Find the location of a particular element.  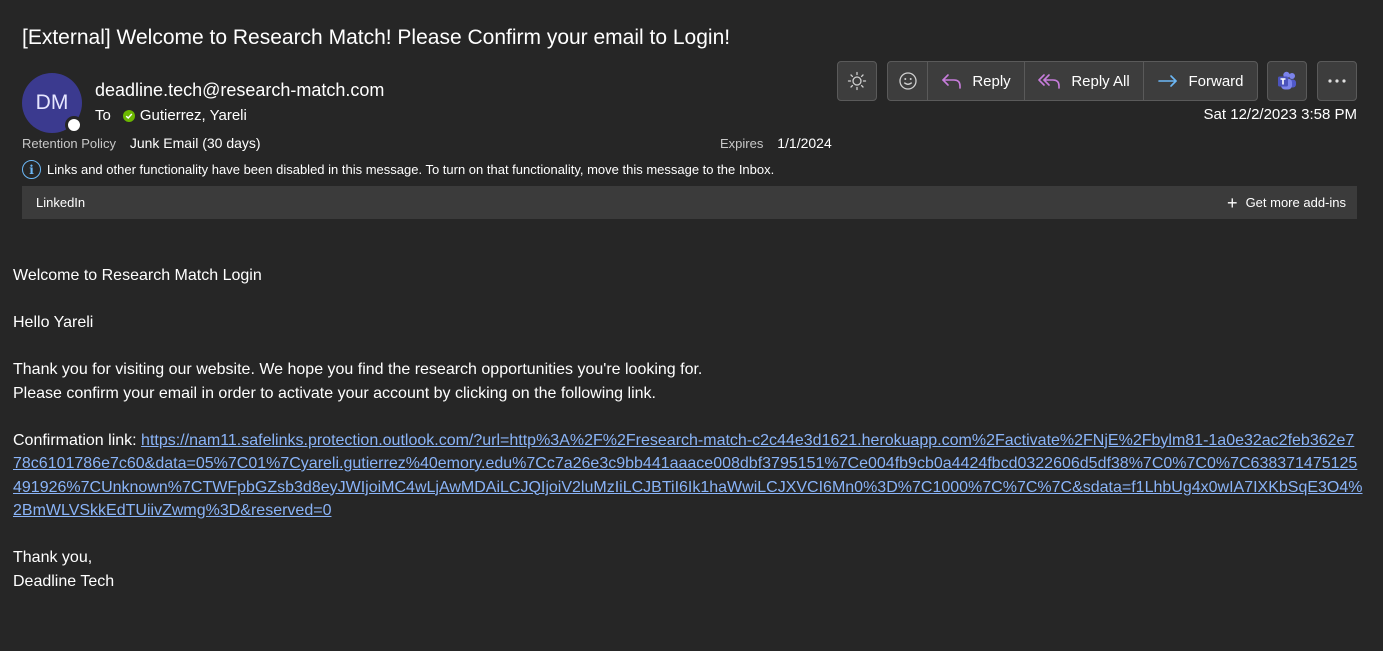

reply-all-label: Reply All is located at coordinates (1100, 81).